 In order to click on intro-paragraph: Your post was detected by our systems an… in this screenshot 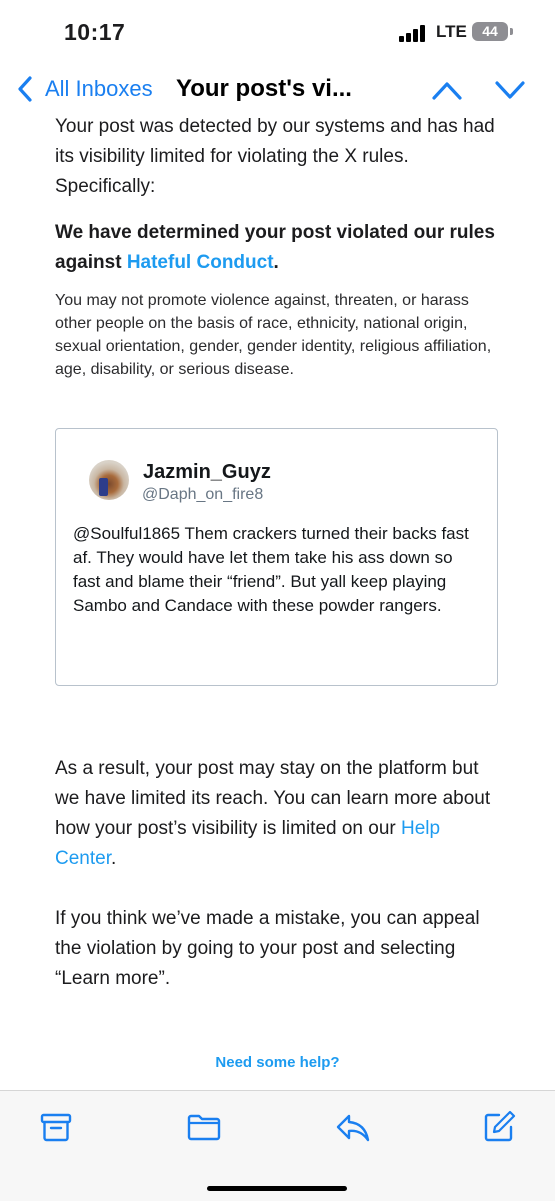, I will do `click(275, 157)`.